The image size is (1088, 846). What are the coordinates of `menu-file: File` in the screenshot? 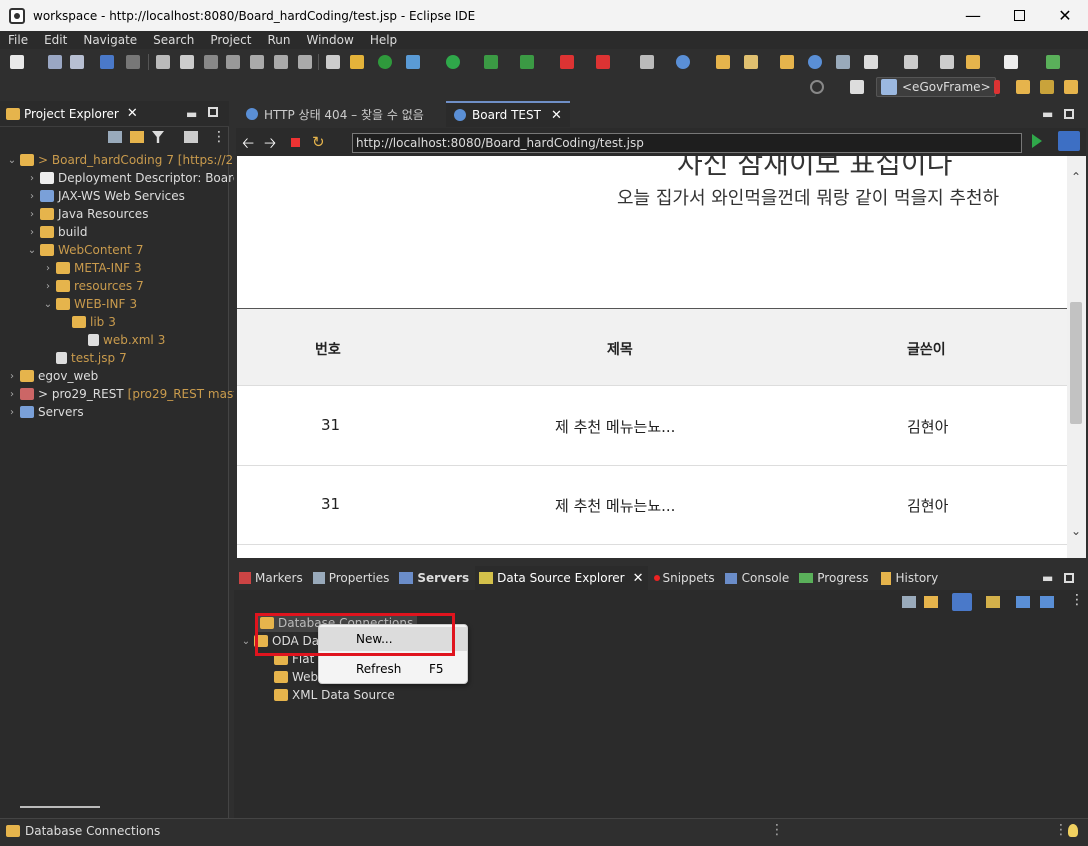 It's located at (18, 40).